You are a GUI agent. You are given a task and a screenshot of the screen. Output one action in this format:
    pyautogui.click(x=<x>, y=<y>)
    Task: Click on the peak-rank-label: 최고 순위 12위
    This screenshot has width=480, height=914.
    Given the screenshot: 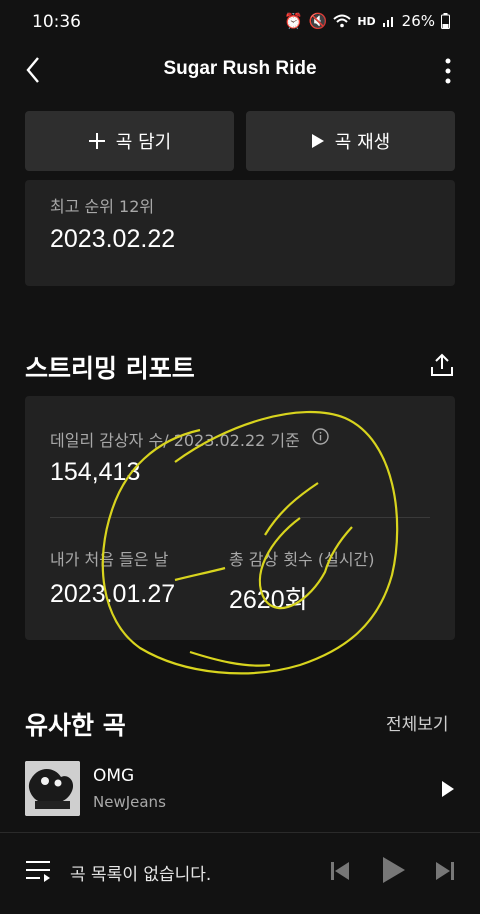 What is the action you would take?
    pyautogui.click(x=102, y=206)
    